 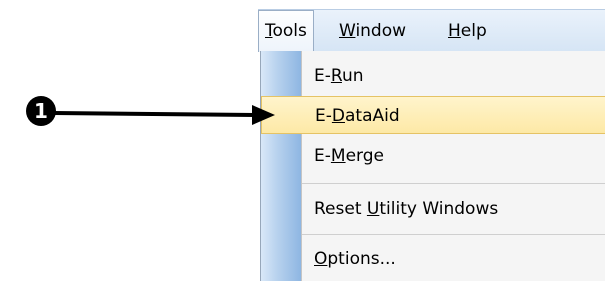 I want to click on arrow-shaft, so click(x=156, y=114).